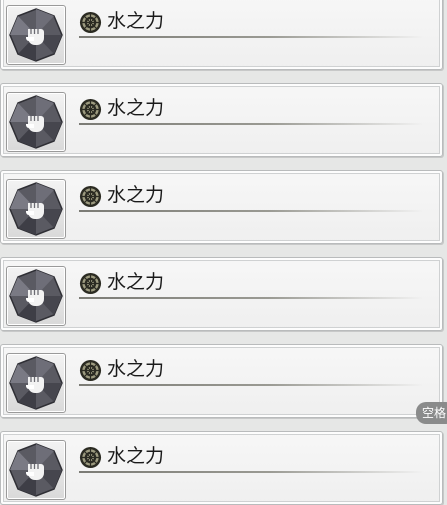  What do you see at coordinates (431, 413) in the screenshot?
I see `space-key-hint: 空格` at bounding box center [431, 413].